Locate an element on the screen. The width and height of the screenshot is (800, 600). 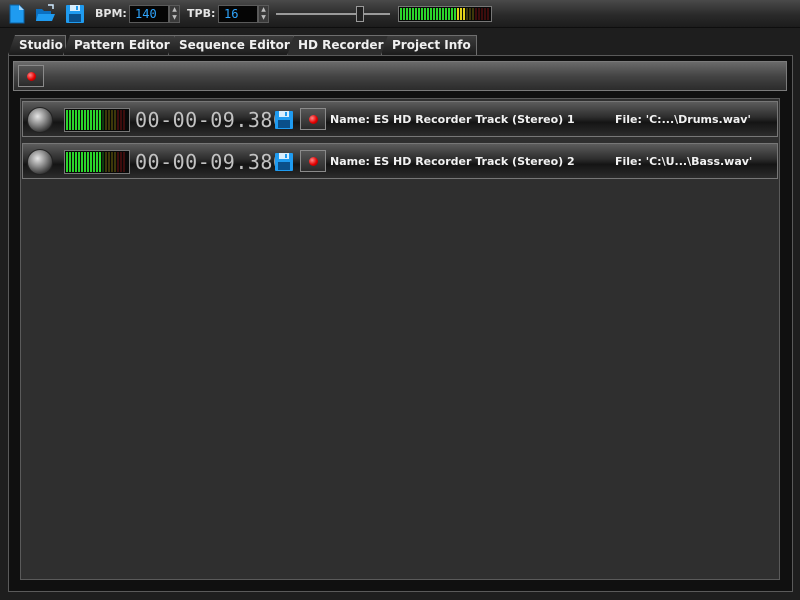
top-toolbar: BPM: 140 ▲ ▼ TPB: 16 ▲ ▼ is located at coordinates (400, 14).